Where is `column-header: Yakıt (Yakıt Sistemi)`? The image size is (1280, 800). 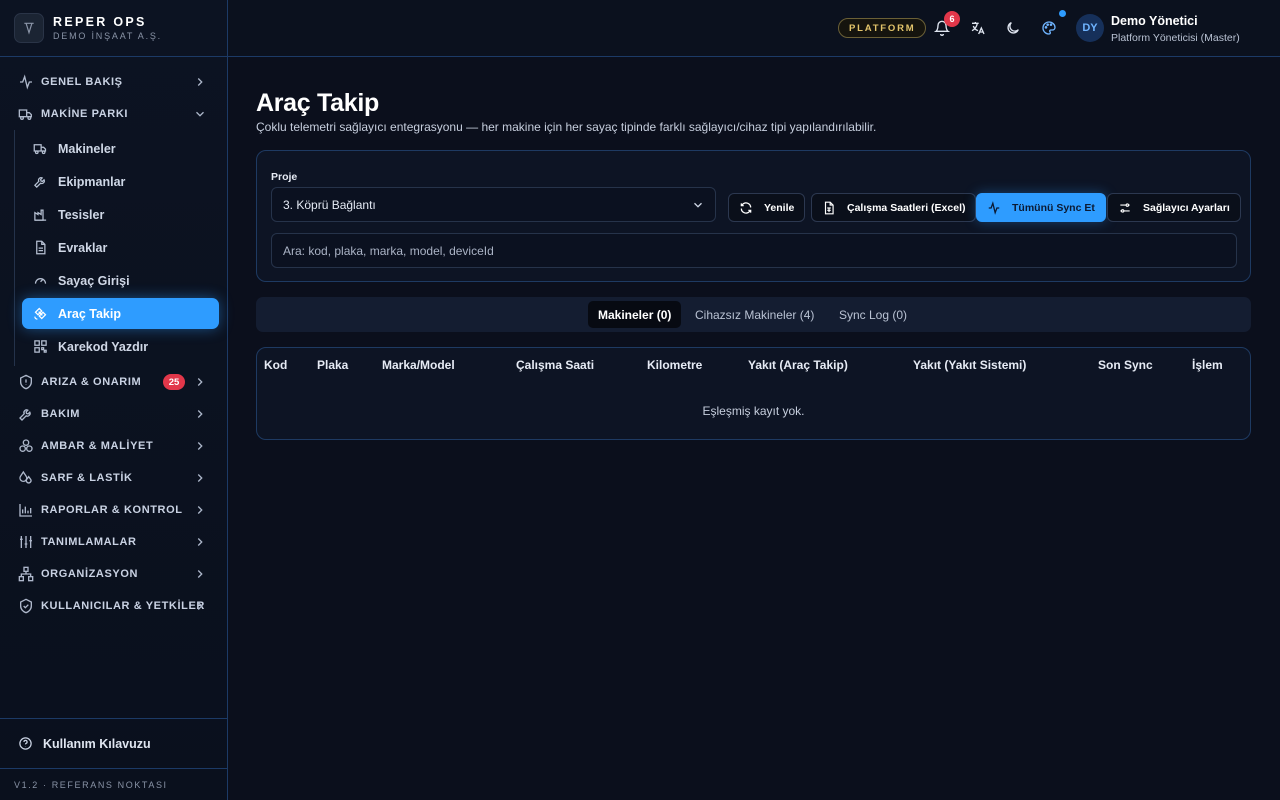 column-header: Yakıt (Yakıt Sistemi) is located at coordinates (969, 365).